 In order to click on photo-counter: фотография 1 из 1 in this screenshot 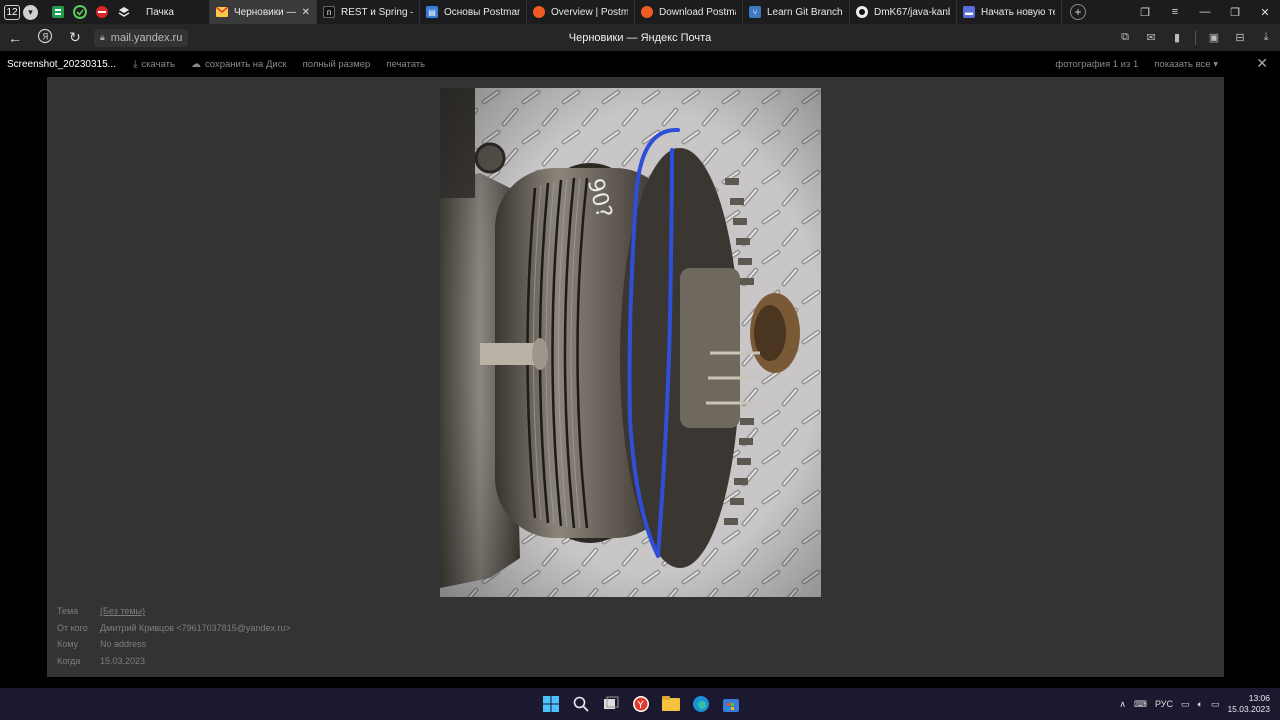, I will do `click(1097, 64)`.